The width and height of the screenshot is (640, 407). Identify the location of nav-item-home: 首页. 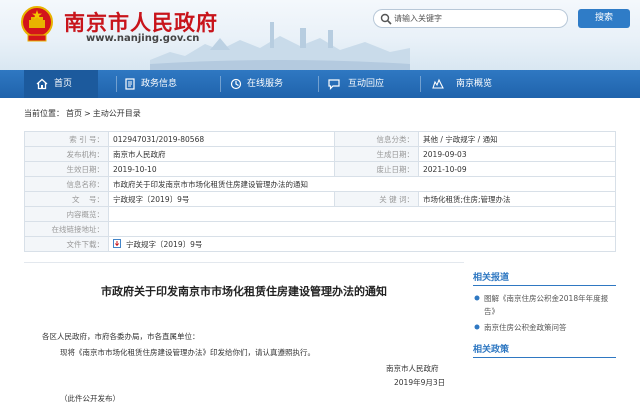
(61, 84).